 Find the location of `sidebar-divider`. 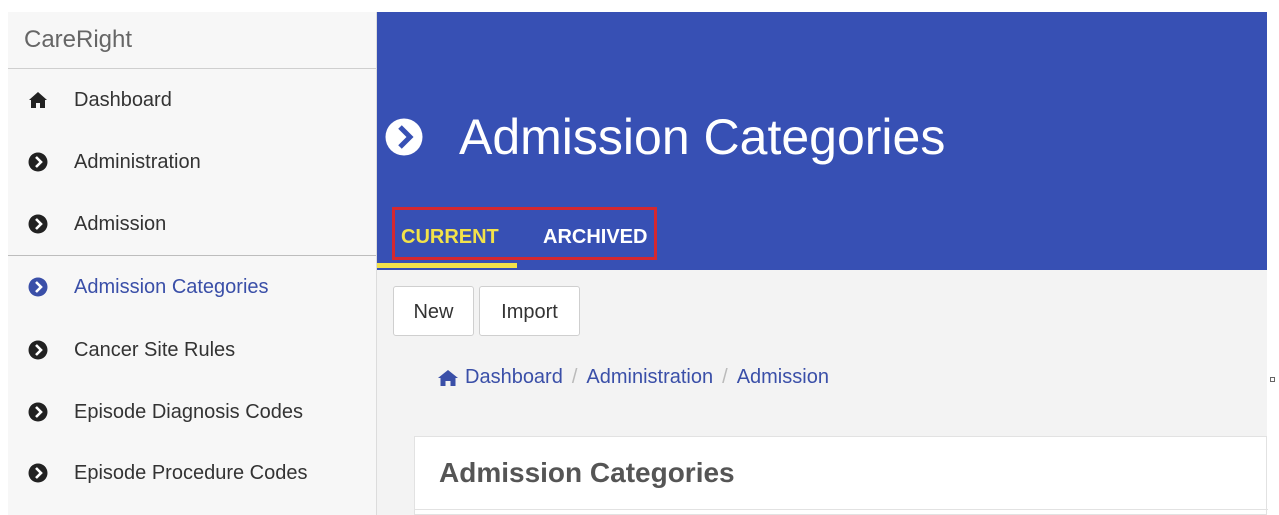

sidebar-divider is located at coordinates (192, 255).